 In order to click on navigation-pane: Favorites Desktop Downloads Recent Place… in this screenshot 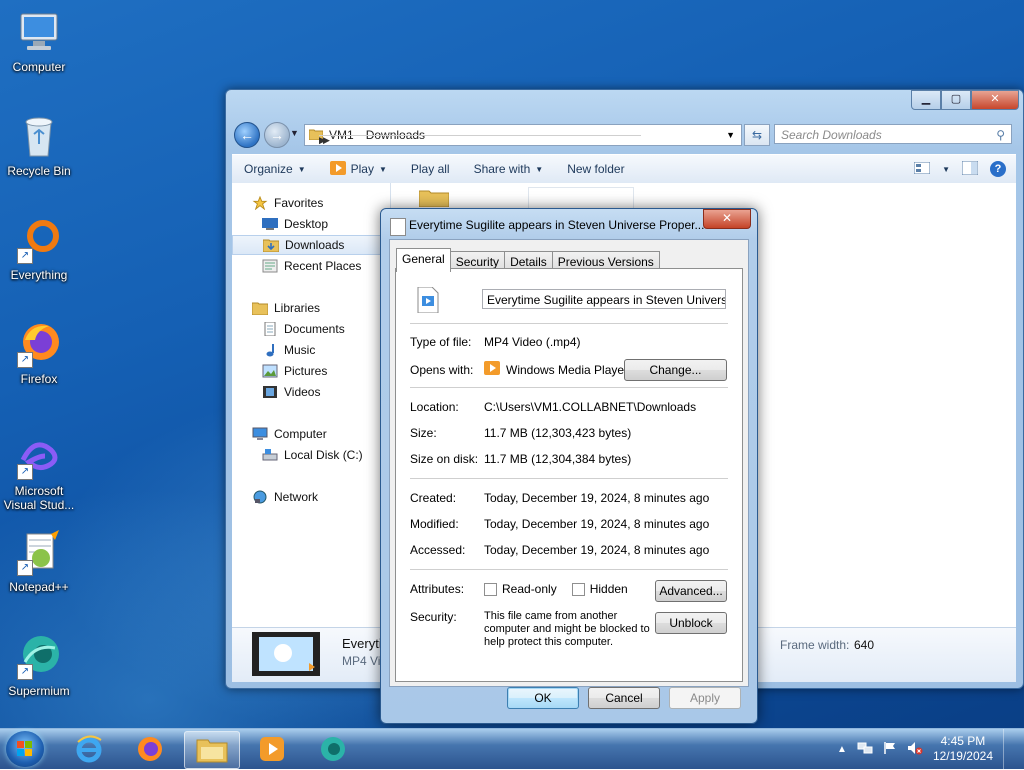, I will do `click(311, 405)`.